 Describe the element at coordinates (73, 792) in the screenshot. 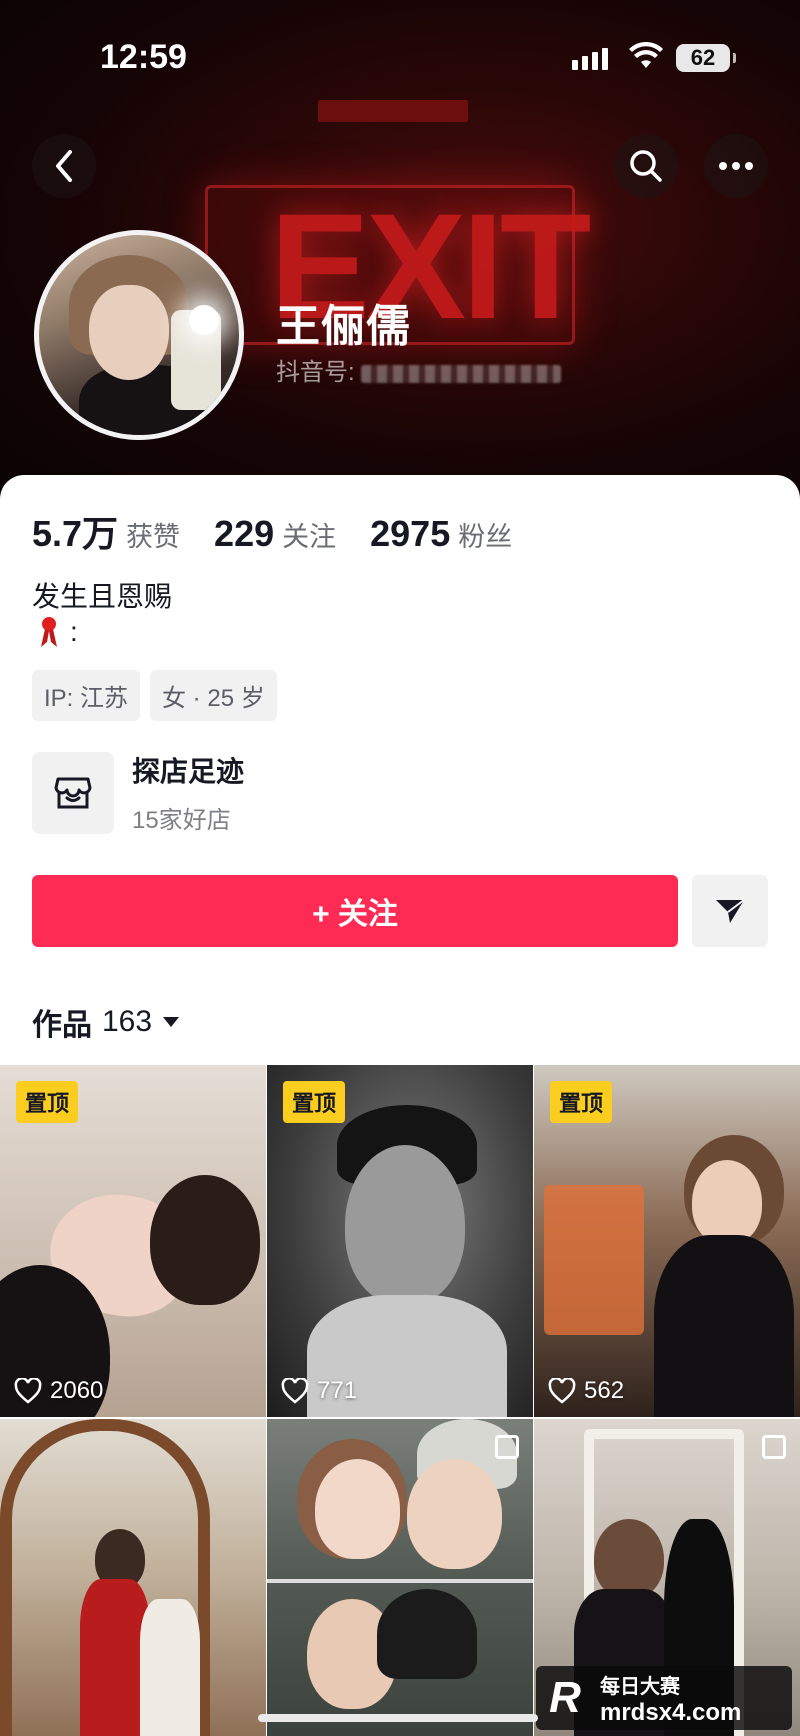

I see `store-icon` at that location.